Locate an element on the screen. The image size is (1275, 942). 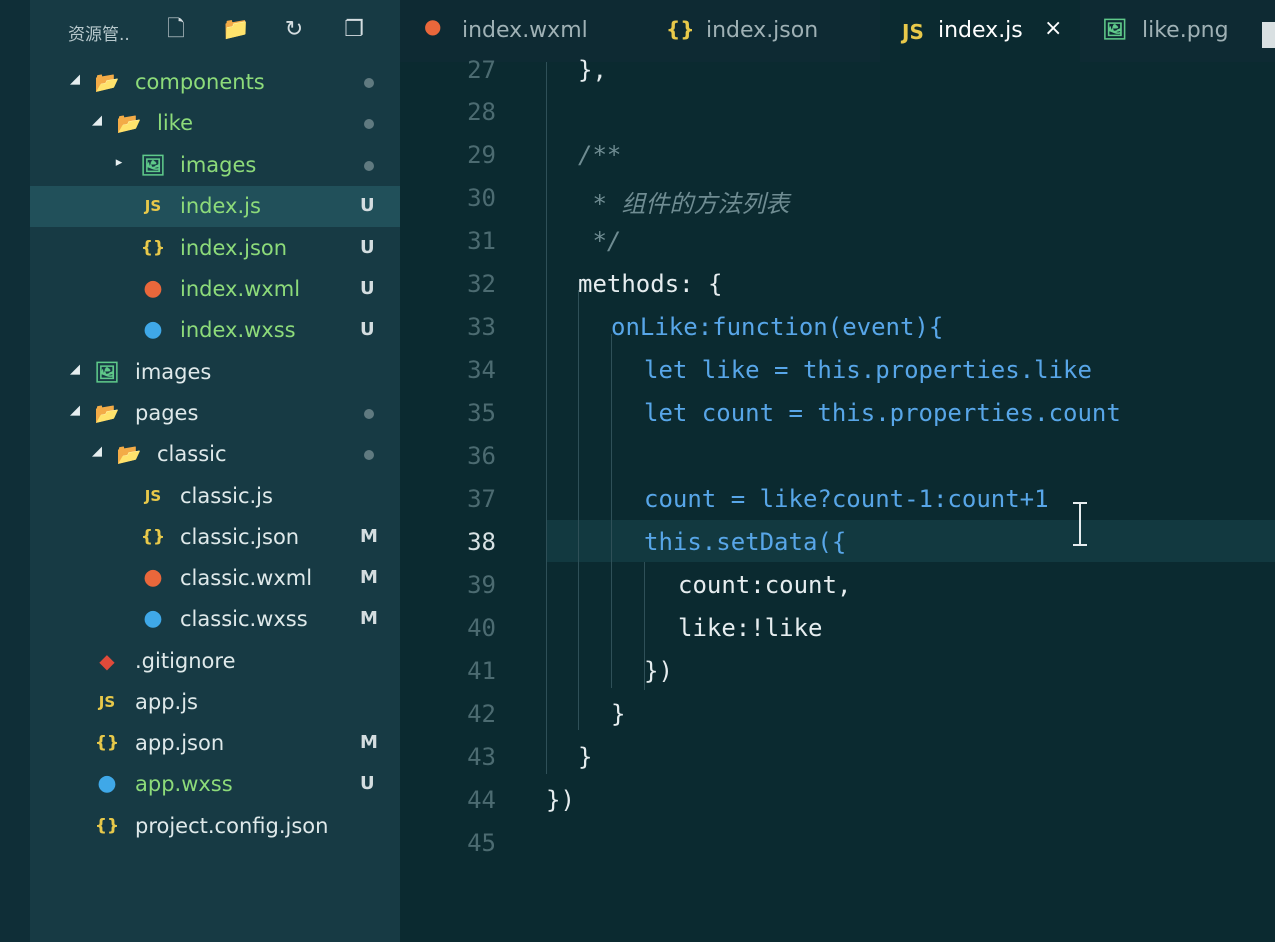
tree-item-classic-wxss: ● classic.wxss M is located at coordinates (215, 619).